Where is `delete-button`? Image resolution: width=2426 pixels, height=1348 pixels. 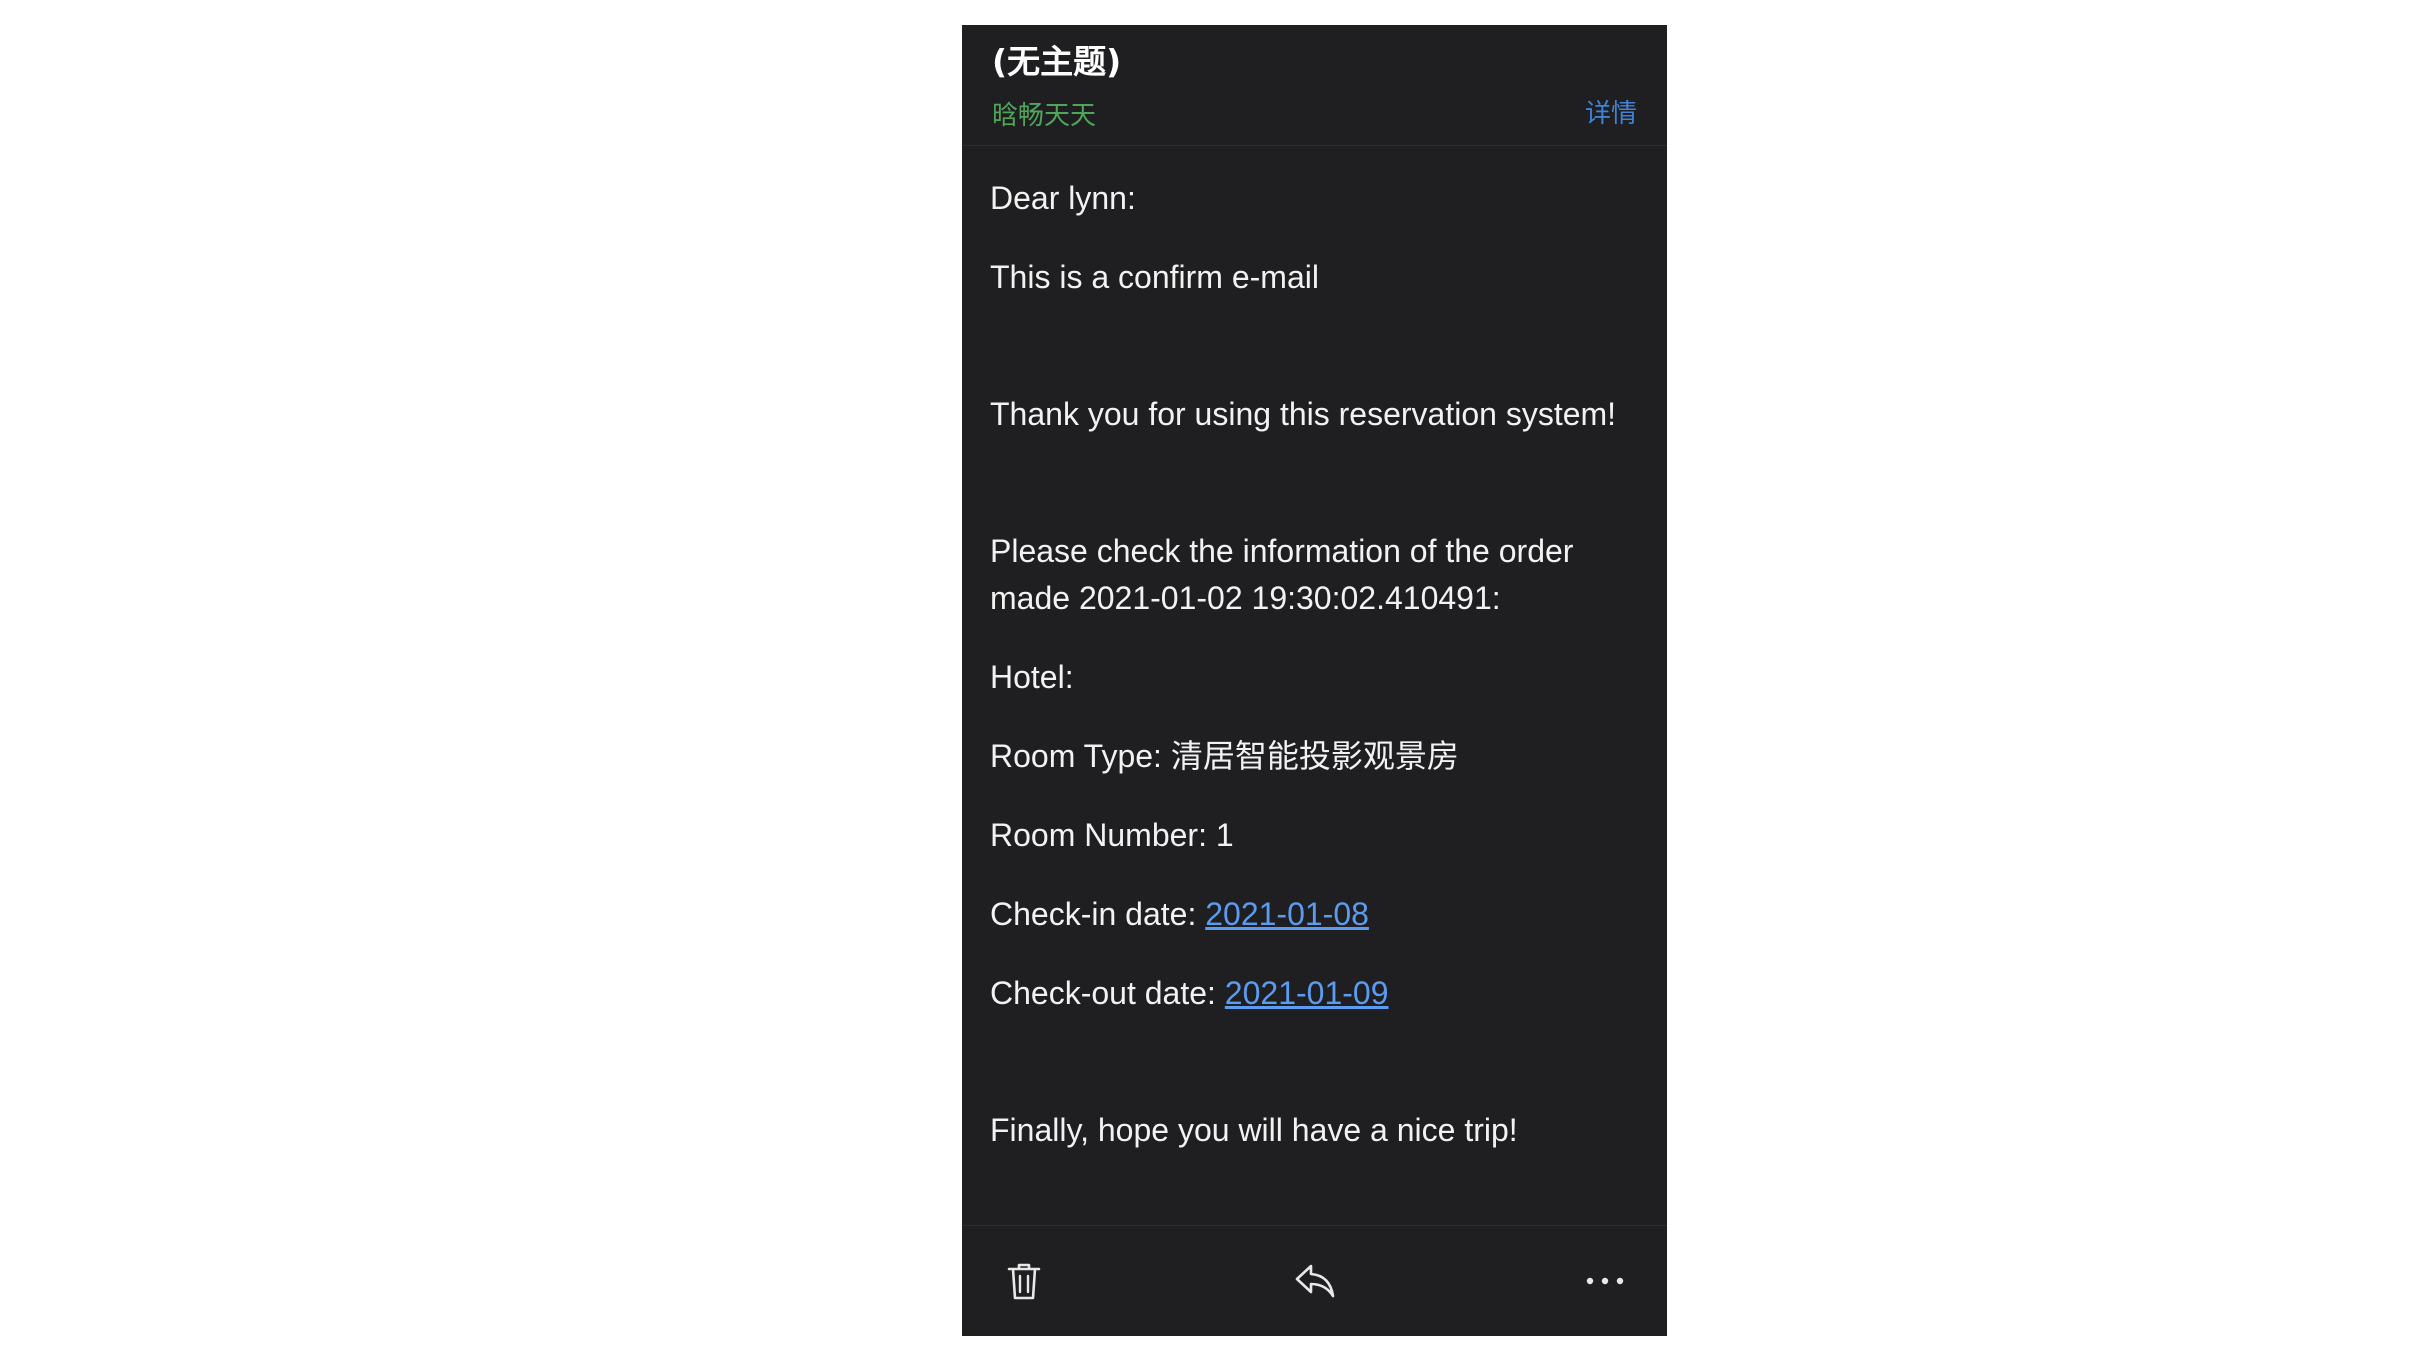
delete-button is located at coordinates (1024, 1281).